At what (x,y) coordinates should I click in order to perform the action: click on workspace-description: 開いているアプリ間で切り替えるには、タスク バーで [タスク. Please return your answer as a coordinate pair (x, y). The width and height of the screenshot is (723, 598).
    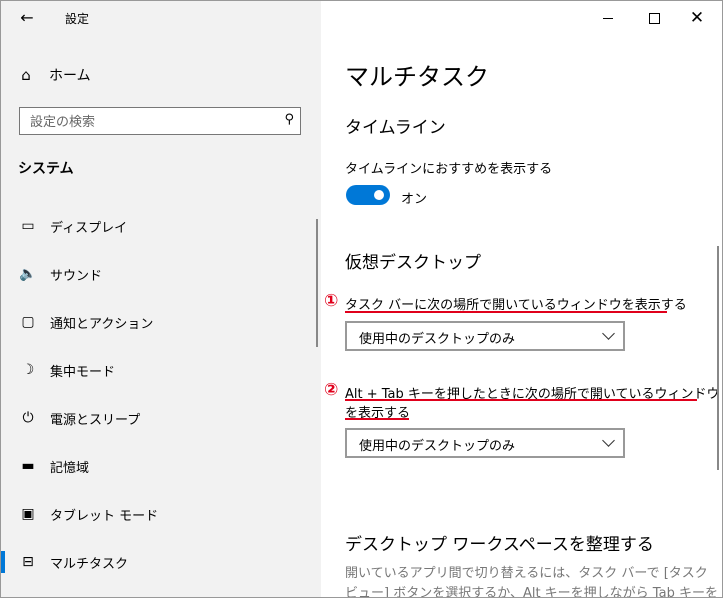
    Looking at the image, I should click on (526, 573).